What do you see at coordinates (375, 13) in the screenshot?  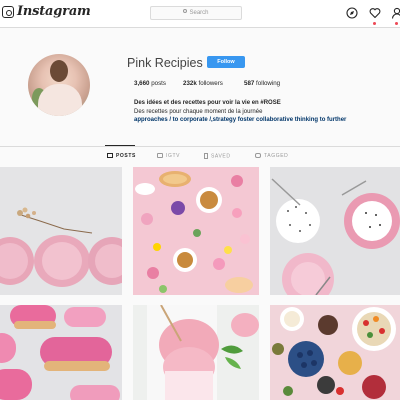 I see `heart-icon` at bounding box center [375, 13].